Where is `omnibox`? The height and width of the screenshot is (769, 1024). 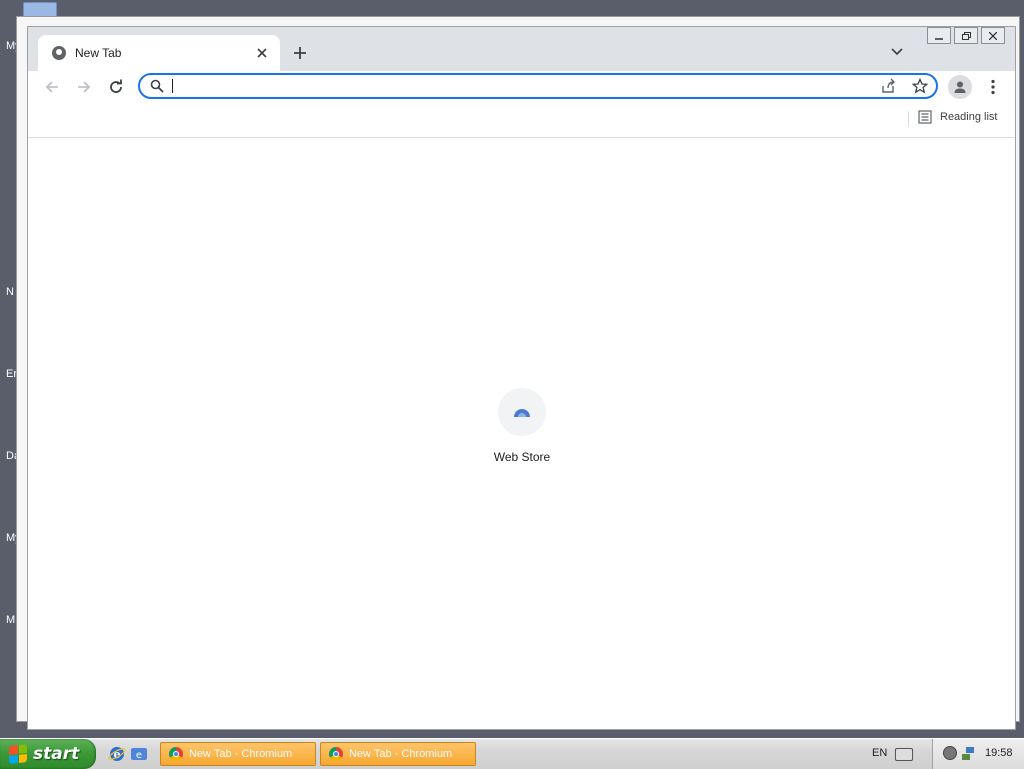 omnibox is located at coordinates (538, 86).